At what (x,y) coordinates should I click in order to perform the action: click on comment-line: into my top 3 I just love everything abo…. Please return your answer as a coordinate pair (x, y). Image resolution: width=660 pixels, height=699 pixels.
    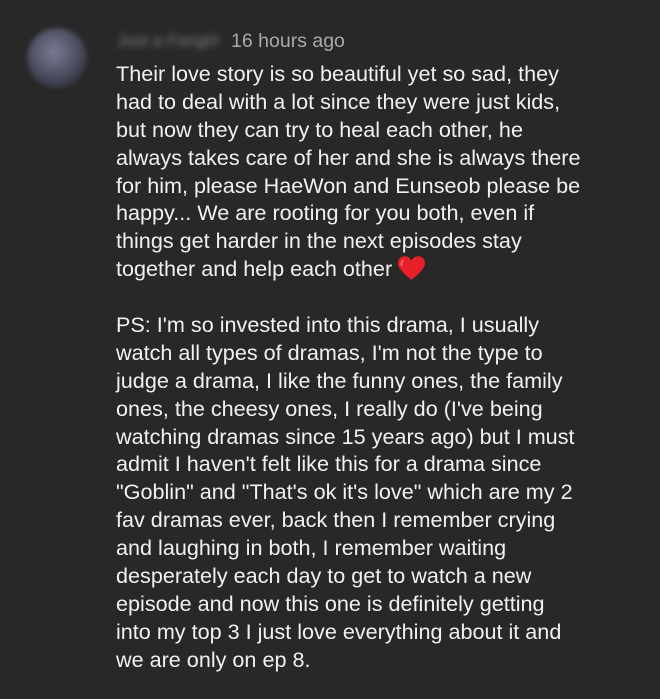
    Looking at the image, I should click on (339, 631).